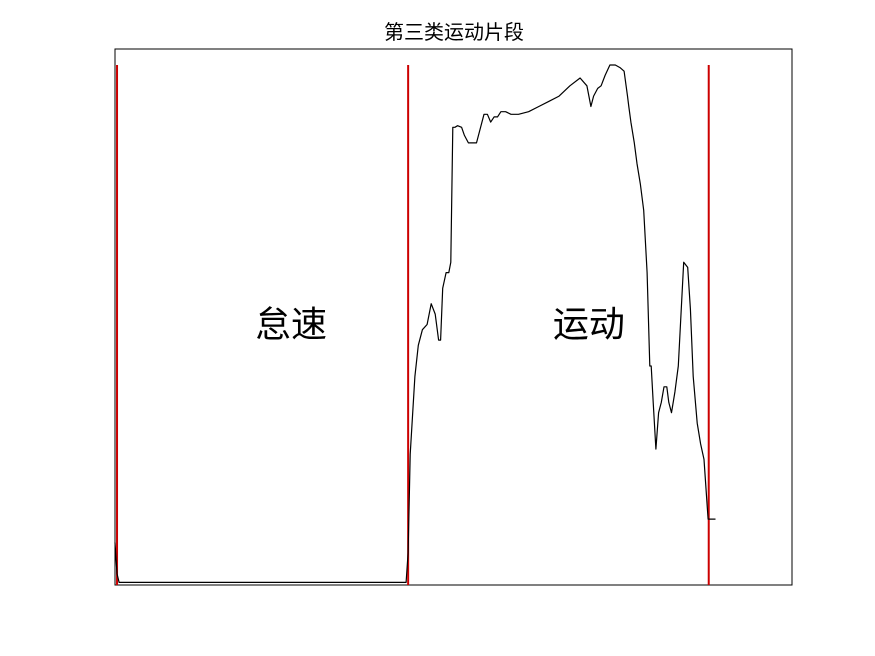 The image size is (875, 656). Describe the element at coordinates (440, 325) in the screenshot. I see `annotation-layer: 怠速 运动` at that location.